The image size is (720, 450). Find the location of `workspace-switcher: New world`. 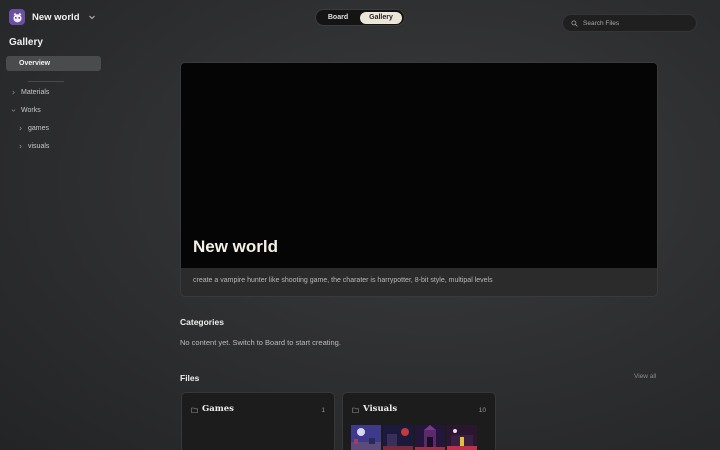

workspace-switcher: New world is located at coordinates (52, 17).